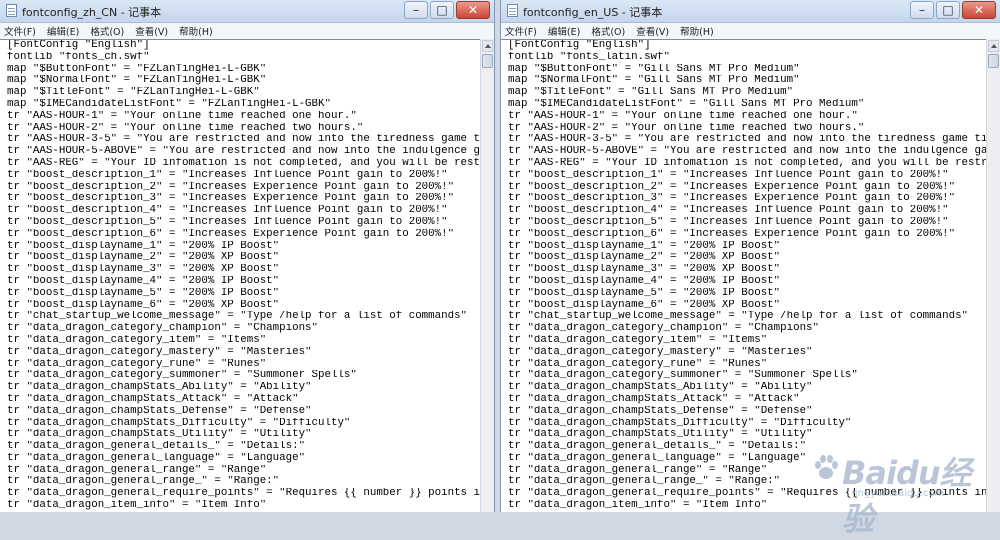 Image resolution: width=1000 pixels, height=540 pixels. I want to click on text-line: map "$ButtonFont" = "FZLanTingHei-L-GBK", so click(137, 69).